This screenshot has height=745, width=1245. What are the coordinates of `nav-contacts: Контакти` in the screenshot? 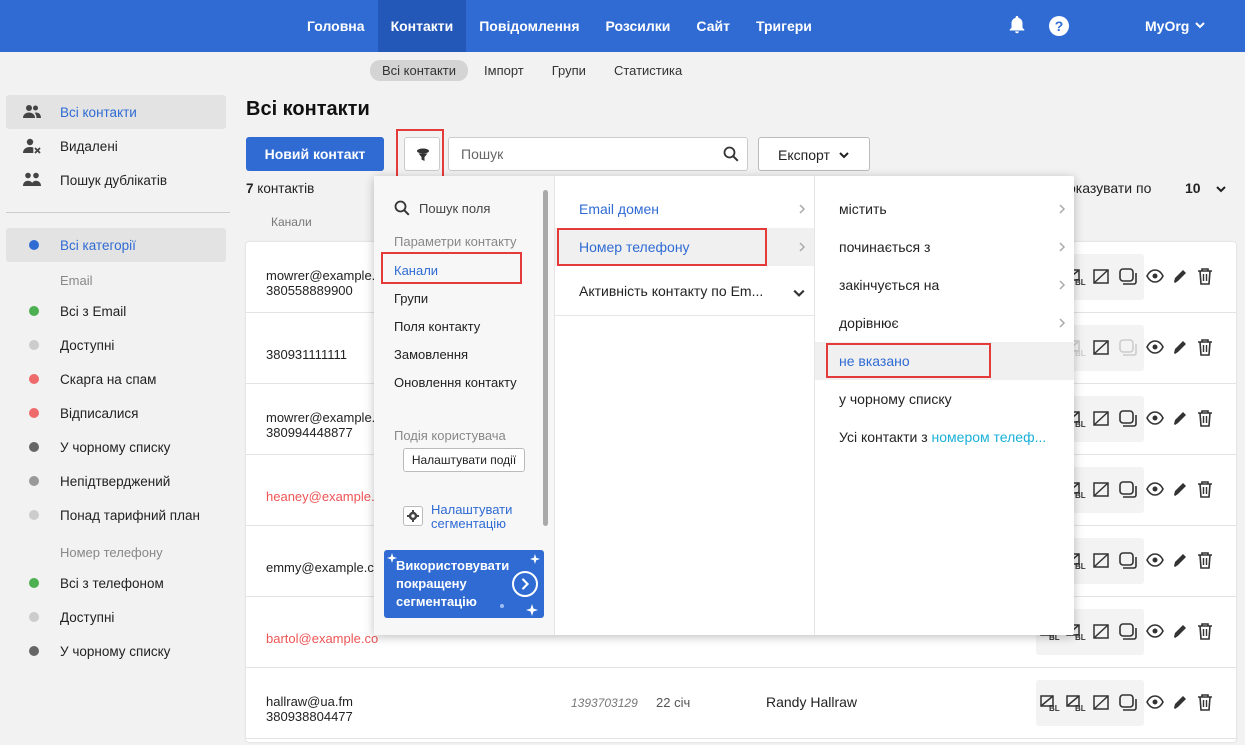 It's located at (422, 26).